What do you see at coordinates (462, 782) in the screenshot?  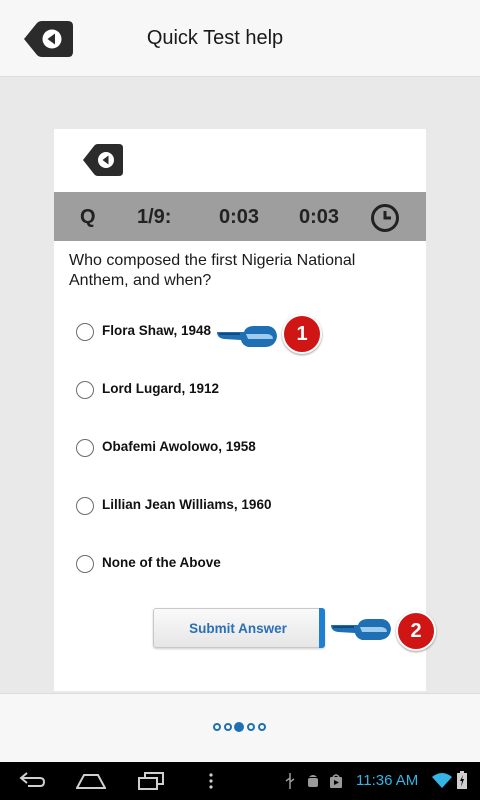 I see `battery-icon` at bounding box center [462, 782].